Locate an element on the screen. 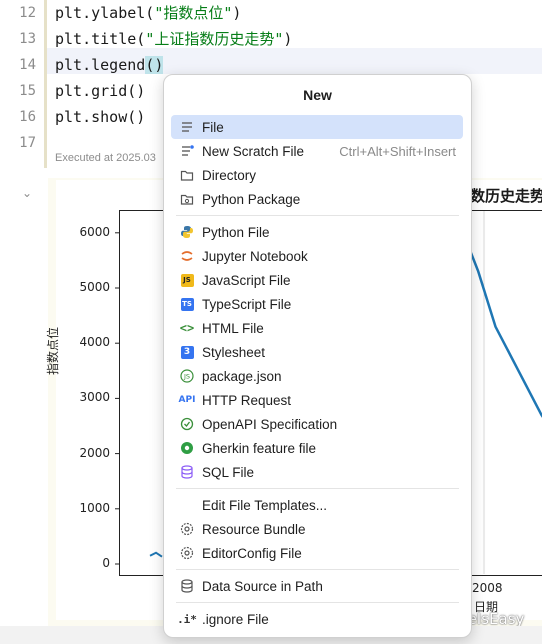 The height and width of the screenshot is (644, 542). blank-icon is located at coordinates (187, 505).